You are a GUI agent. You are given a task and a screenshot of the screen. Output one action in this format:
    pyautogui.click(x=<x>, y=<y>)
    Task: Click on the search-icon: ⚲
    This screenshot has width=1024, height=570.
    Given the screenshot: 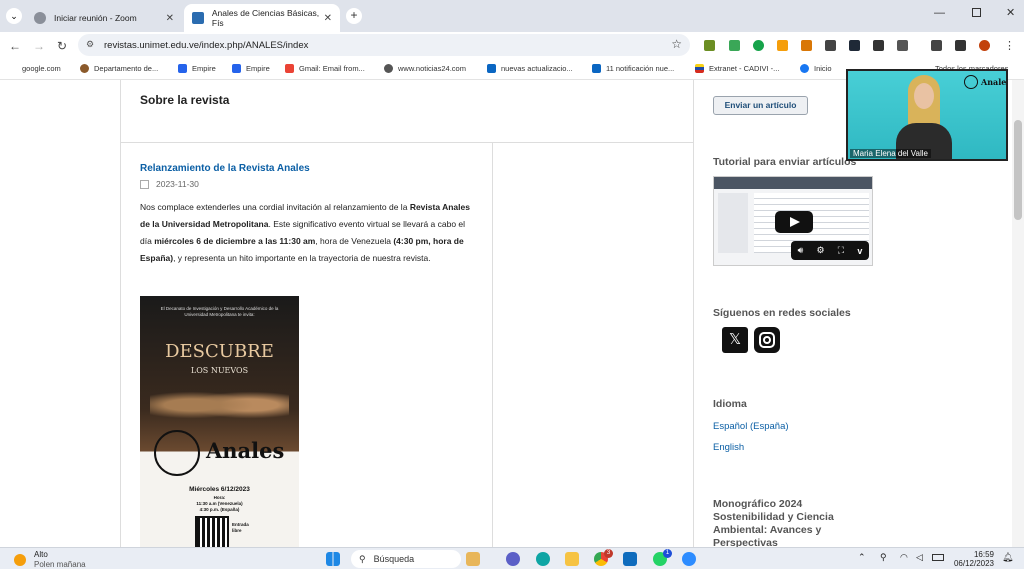 What is the action you would take?
    pyautogui.click(x=362, y=558)
    